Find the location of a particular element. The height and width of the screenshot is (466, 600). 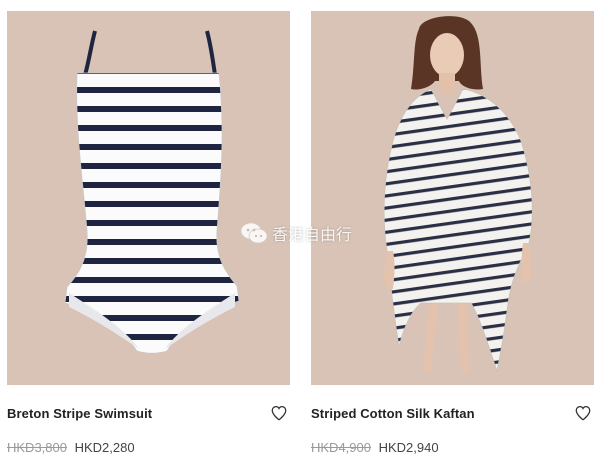

product-prices: HKD4,900 HKD2,940 is located at coordinates (375, 447).